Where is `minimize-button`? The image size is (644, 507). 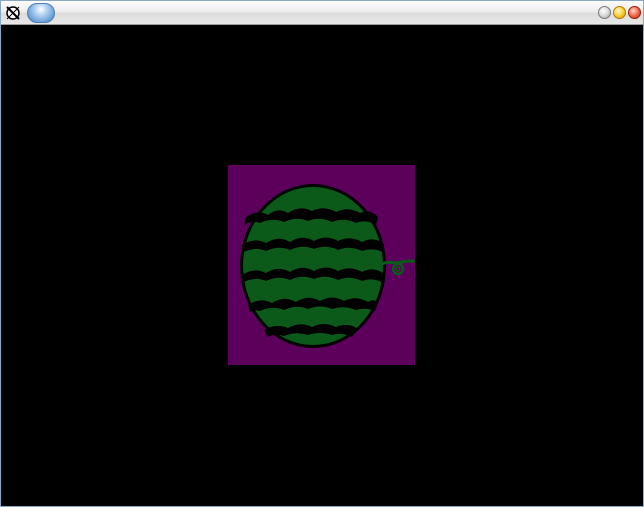
minimize-button is located at coordinates (619, 12).